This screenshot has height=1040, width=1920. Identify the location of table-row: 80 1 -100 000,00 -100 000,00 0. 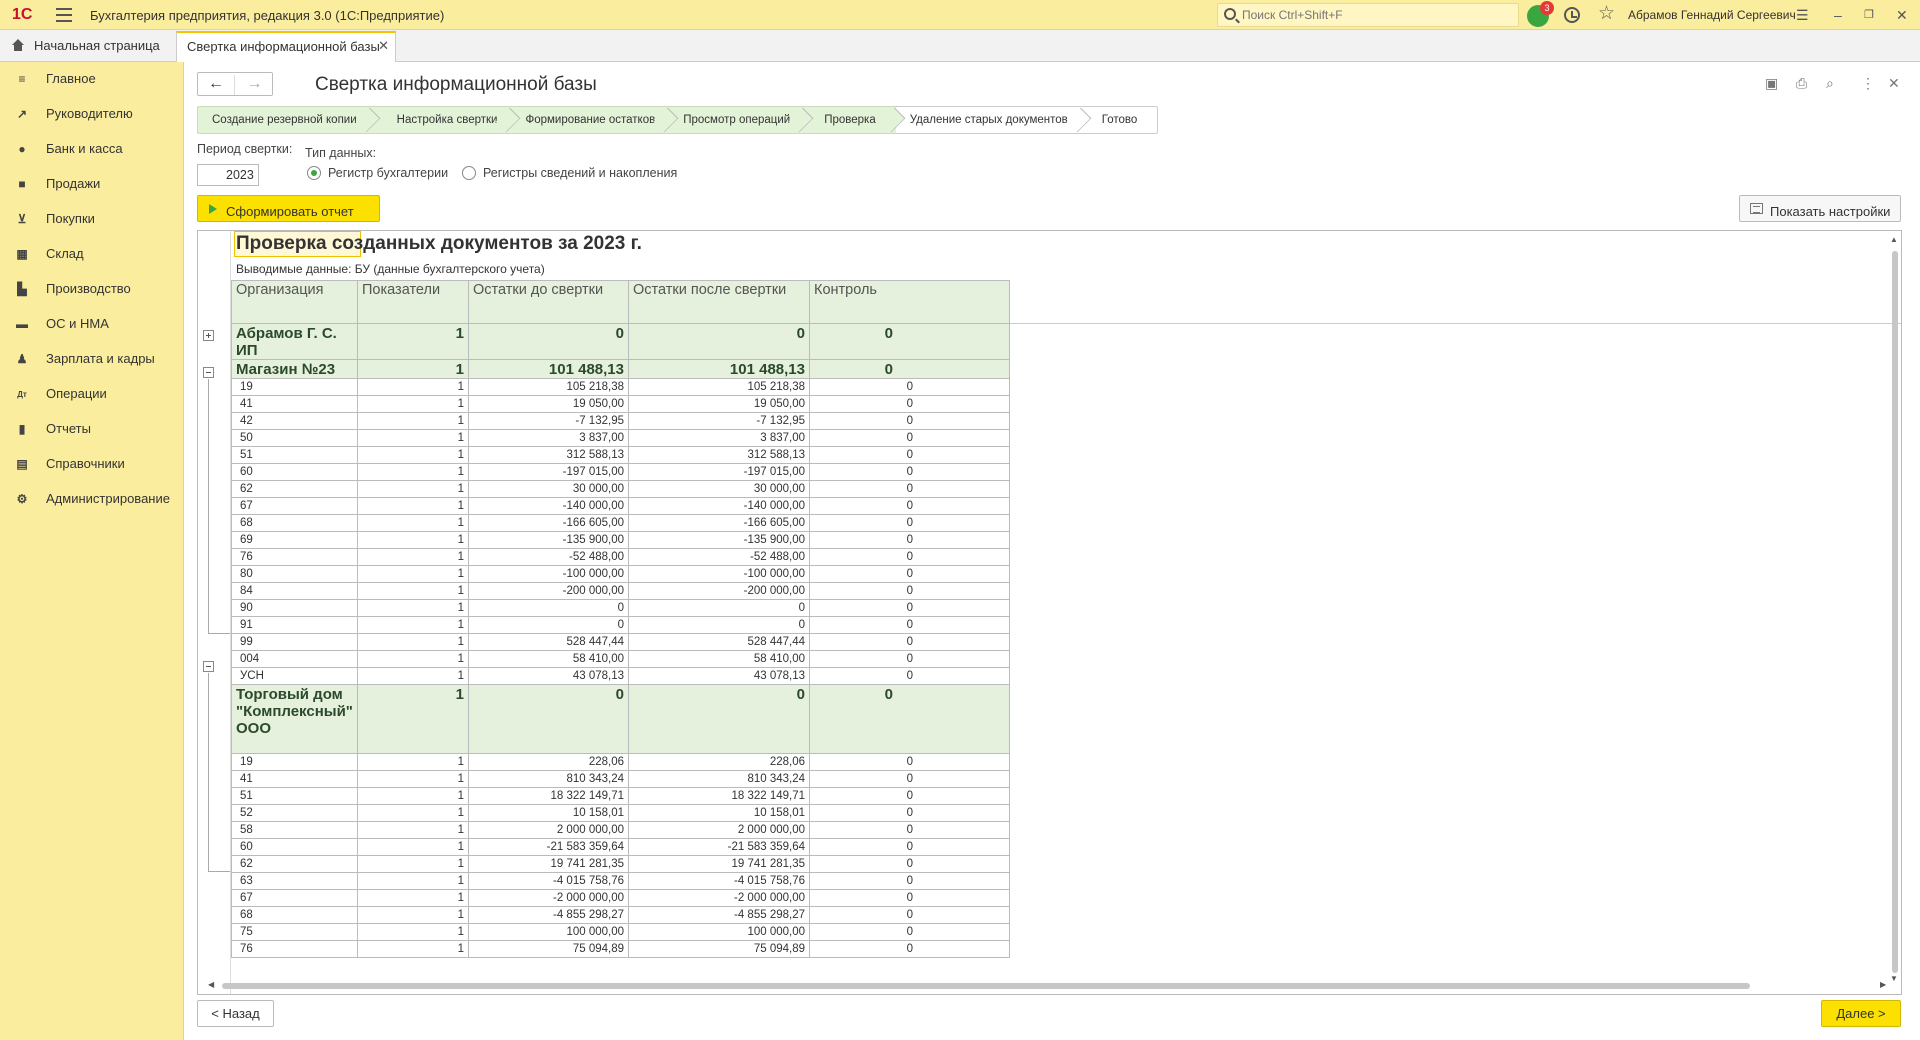
(620, 574).